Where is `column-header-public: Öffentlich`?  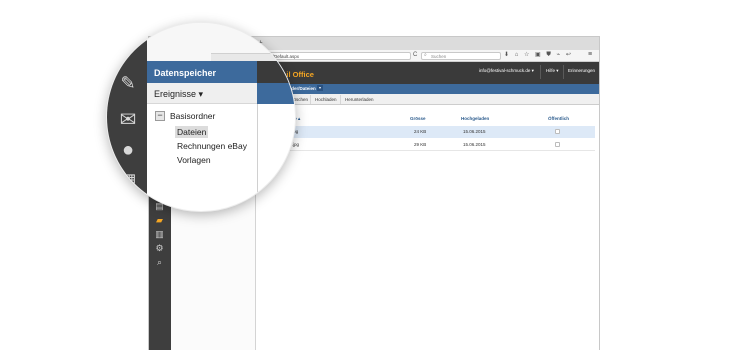 column-header-public: Öffentlich is located at coordinates (558, 118).